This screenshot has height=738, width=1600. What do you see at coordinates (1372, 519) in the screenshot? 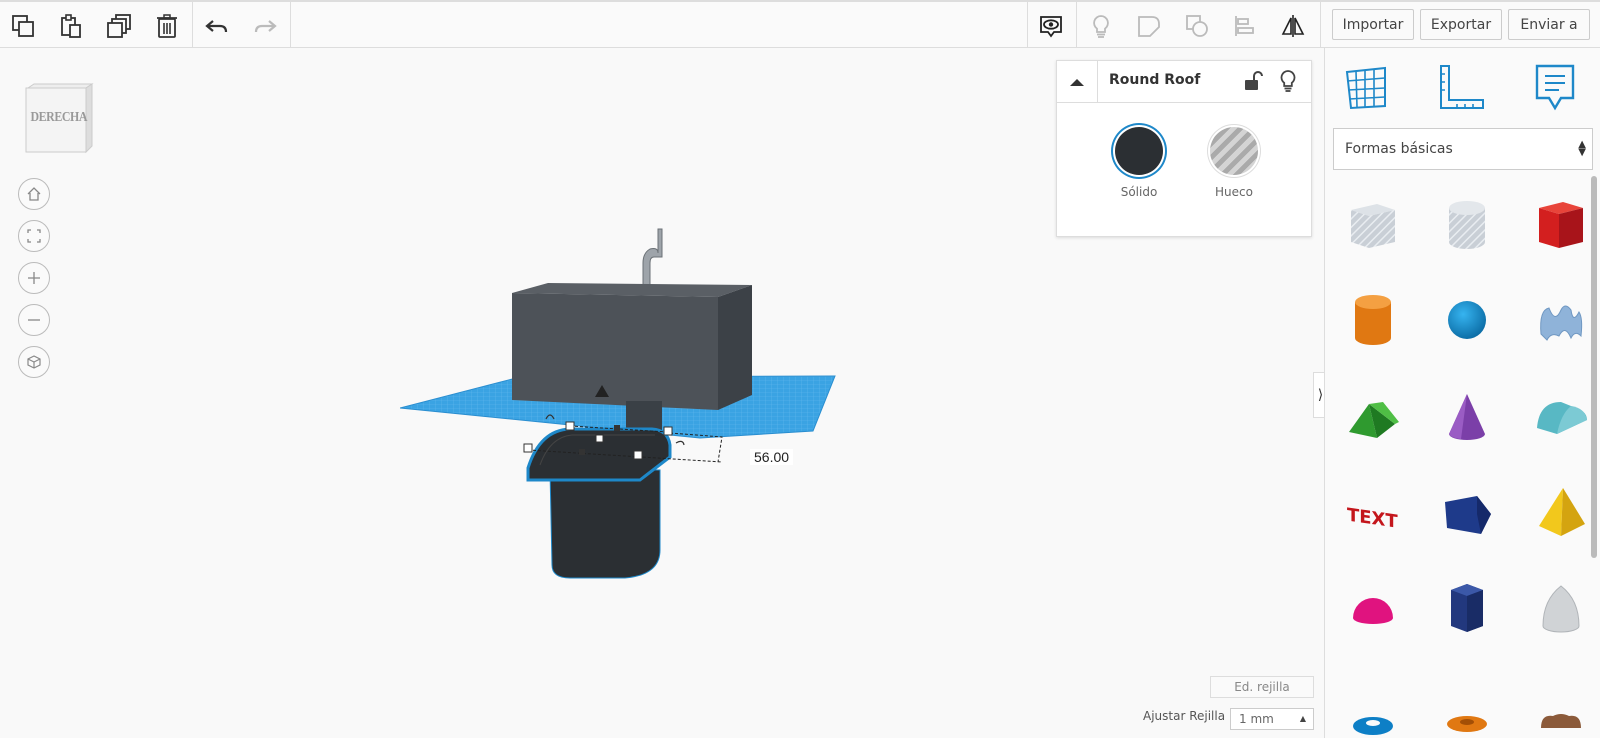
I see `svg-text: TEXT` at bounding box center [1372, 519].